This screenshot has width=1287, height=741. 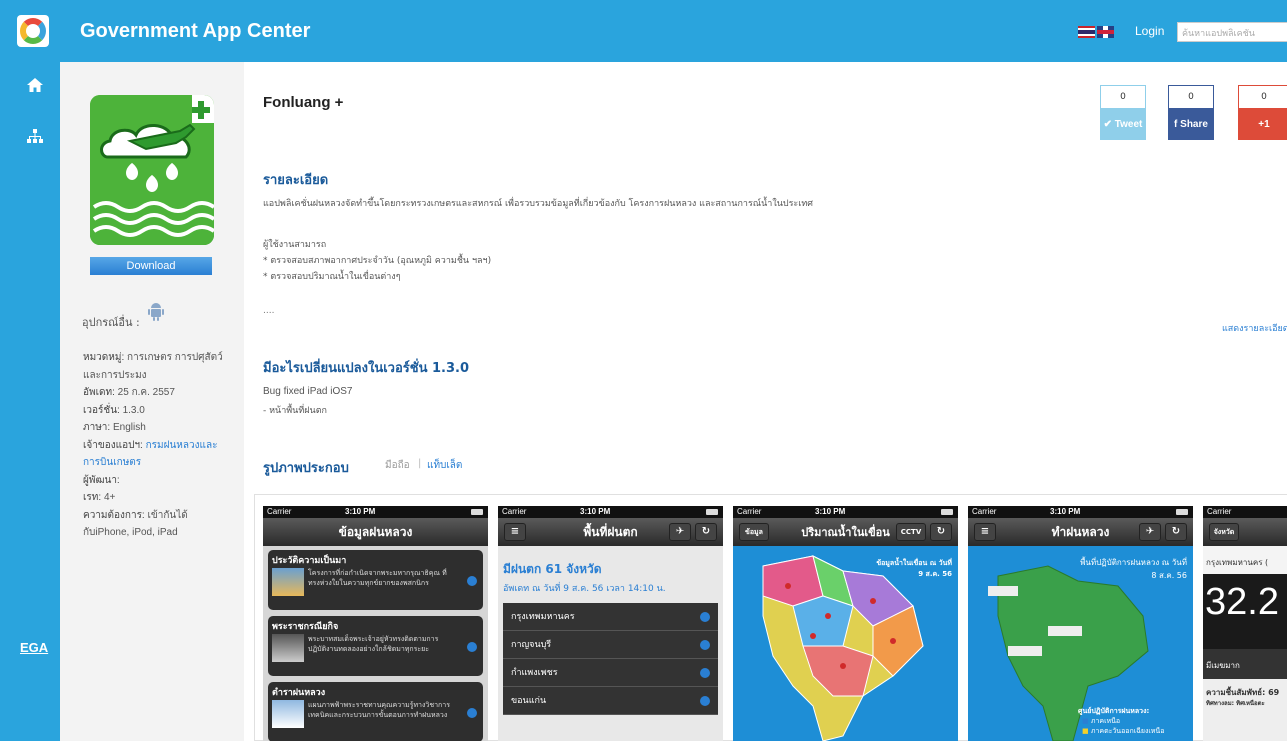 What do you see at coordinates (1123, 124) in the screenshot?
I see `tweet-label: ✔ Tweet` at bounding box center [1123, 124].